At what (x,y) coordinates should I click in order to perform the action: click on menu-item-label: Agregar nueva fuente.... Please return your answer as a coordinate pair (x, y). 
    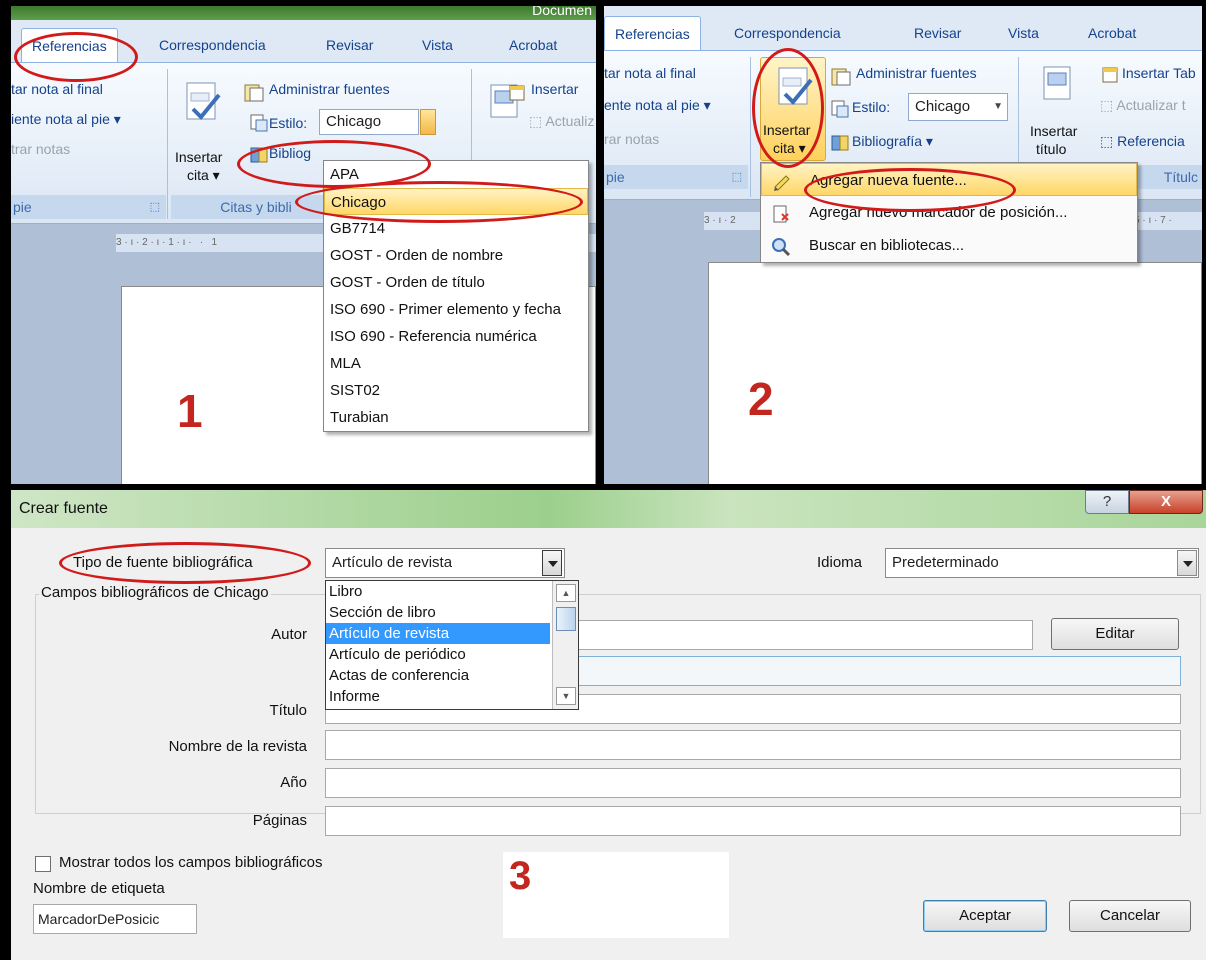
    Looking at the image, I should click on (888, 180).